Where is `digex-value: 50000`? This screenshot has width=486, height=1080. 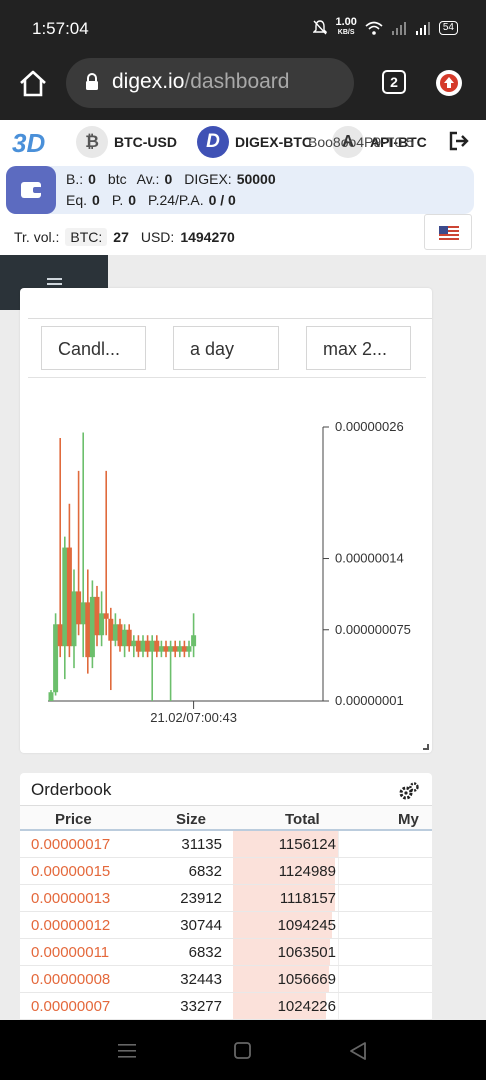
digex-value: 50000 is located at coordinates (256, 179).